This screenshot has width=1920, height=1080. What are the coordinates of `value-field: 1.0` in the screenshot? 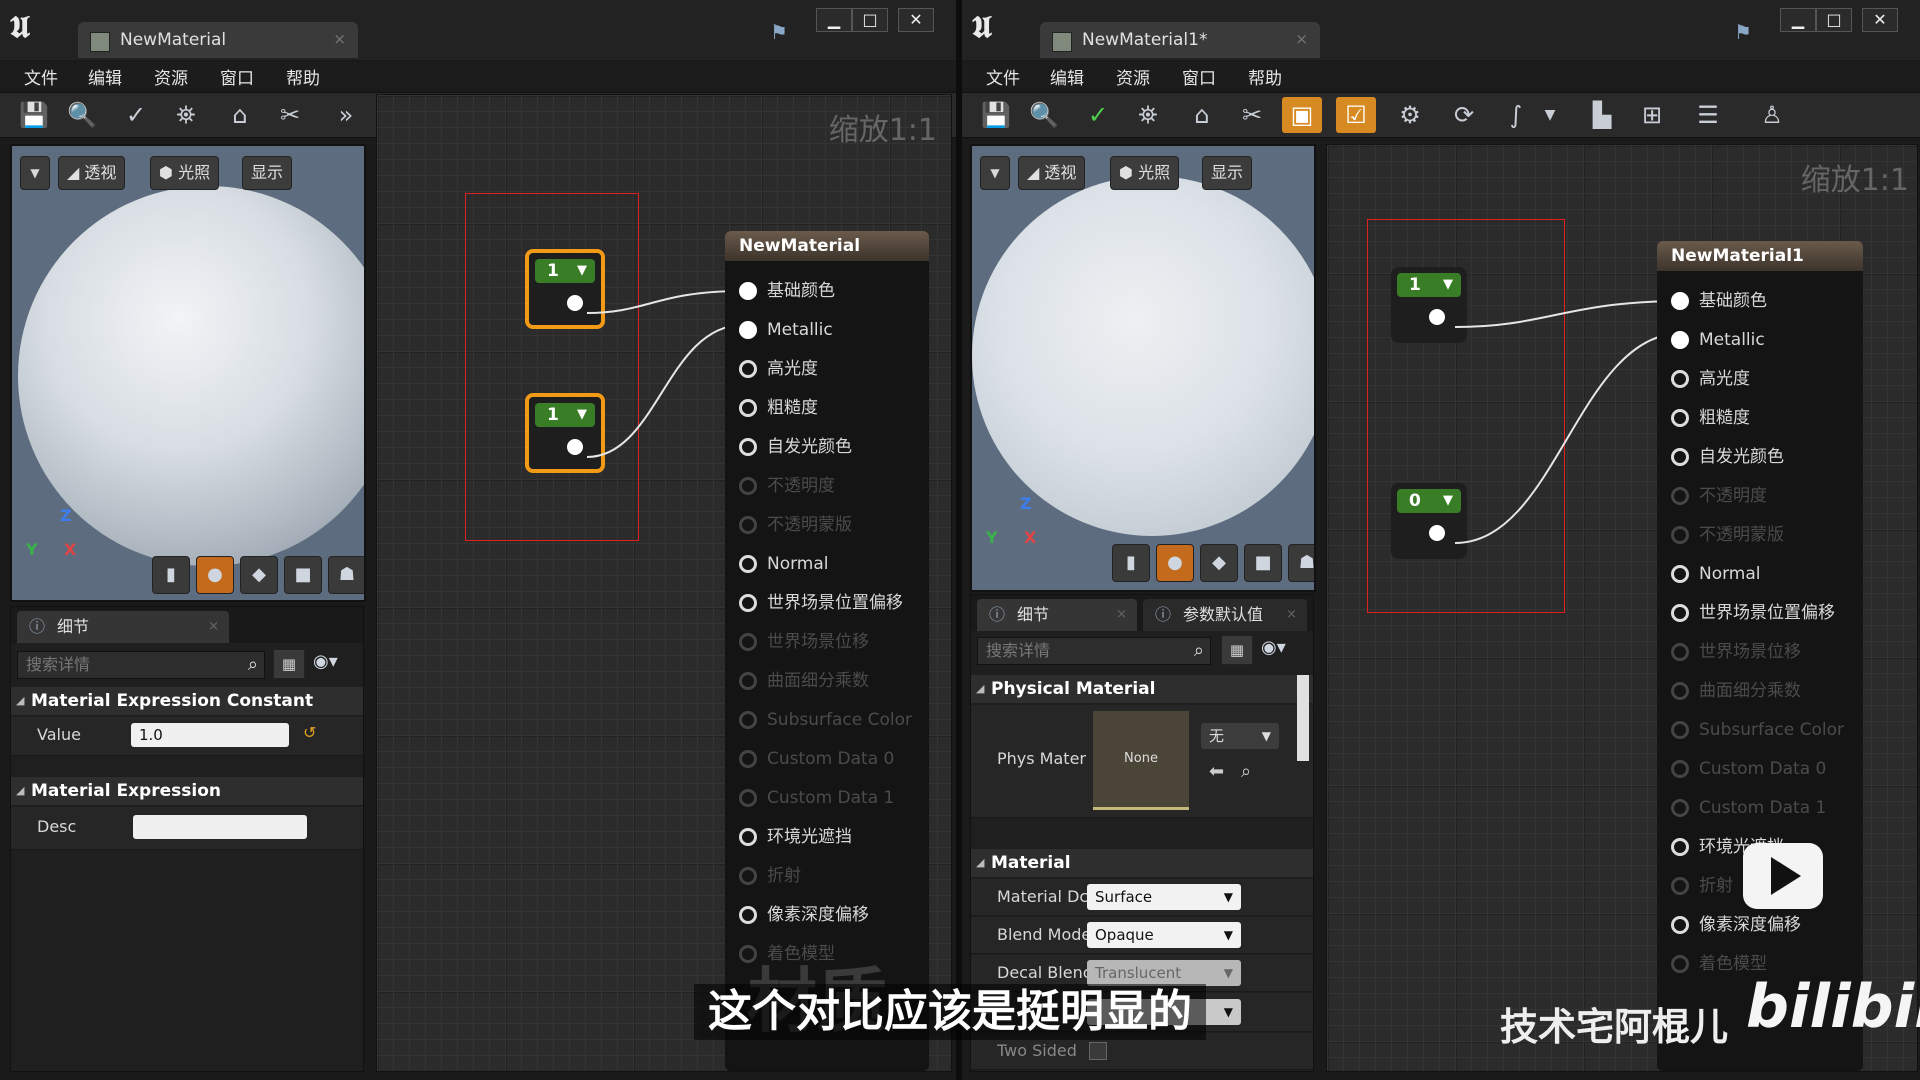 It's located at (210, 735).